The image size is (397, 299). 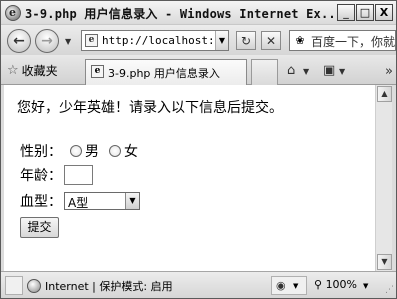 What do you see at coordinates (158, 40) in the screenshot?
I see `address-input: http://localhost:8` at bounding box center [158, 40].